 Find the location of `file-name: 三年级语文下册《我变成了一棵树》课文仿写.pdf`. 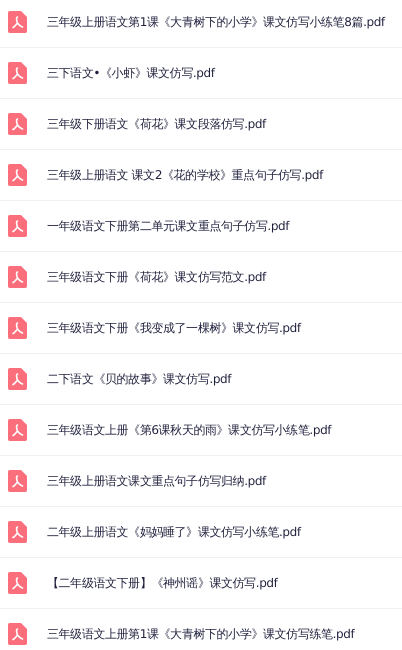

file-name: 三年级语文下册《我变成了一棵树》课文仿写.pdf is located at coordinates (174, 328).